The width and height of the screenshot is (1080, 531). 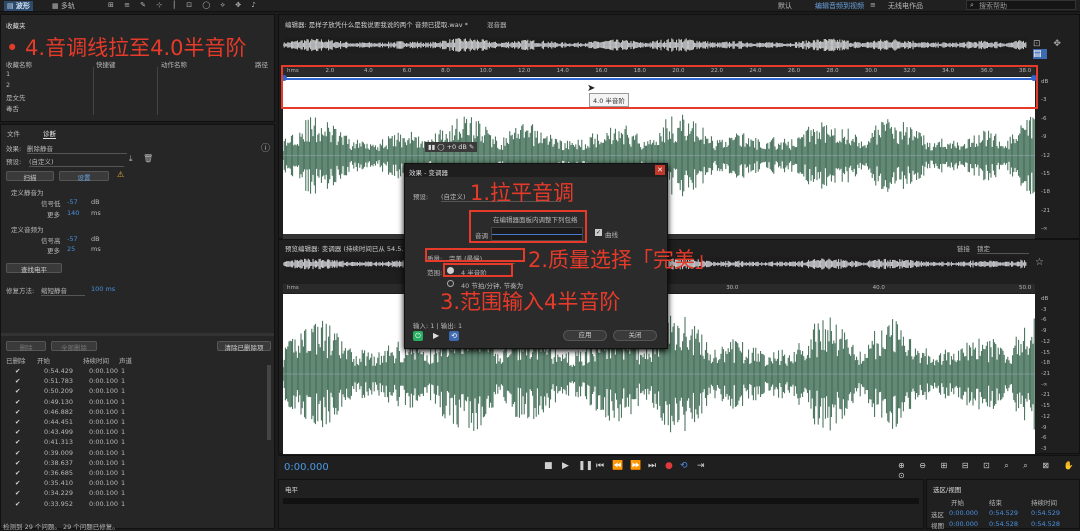 I want to click on close-button: 关闭, so click(x=635, y=335).